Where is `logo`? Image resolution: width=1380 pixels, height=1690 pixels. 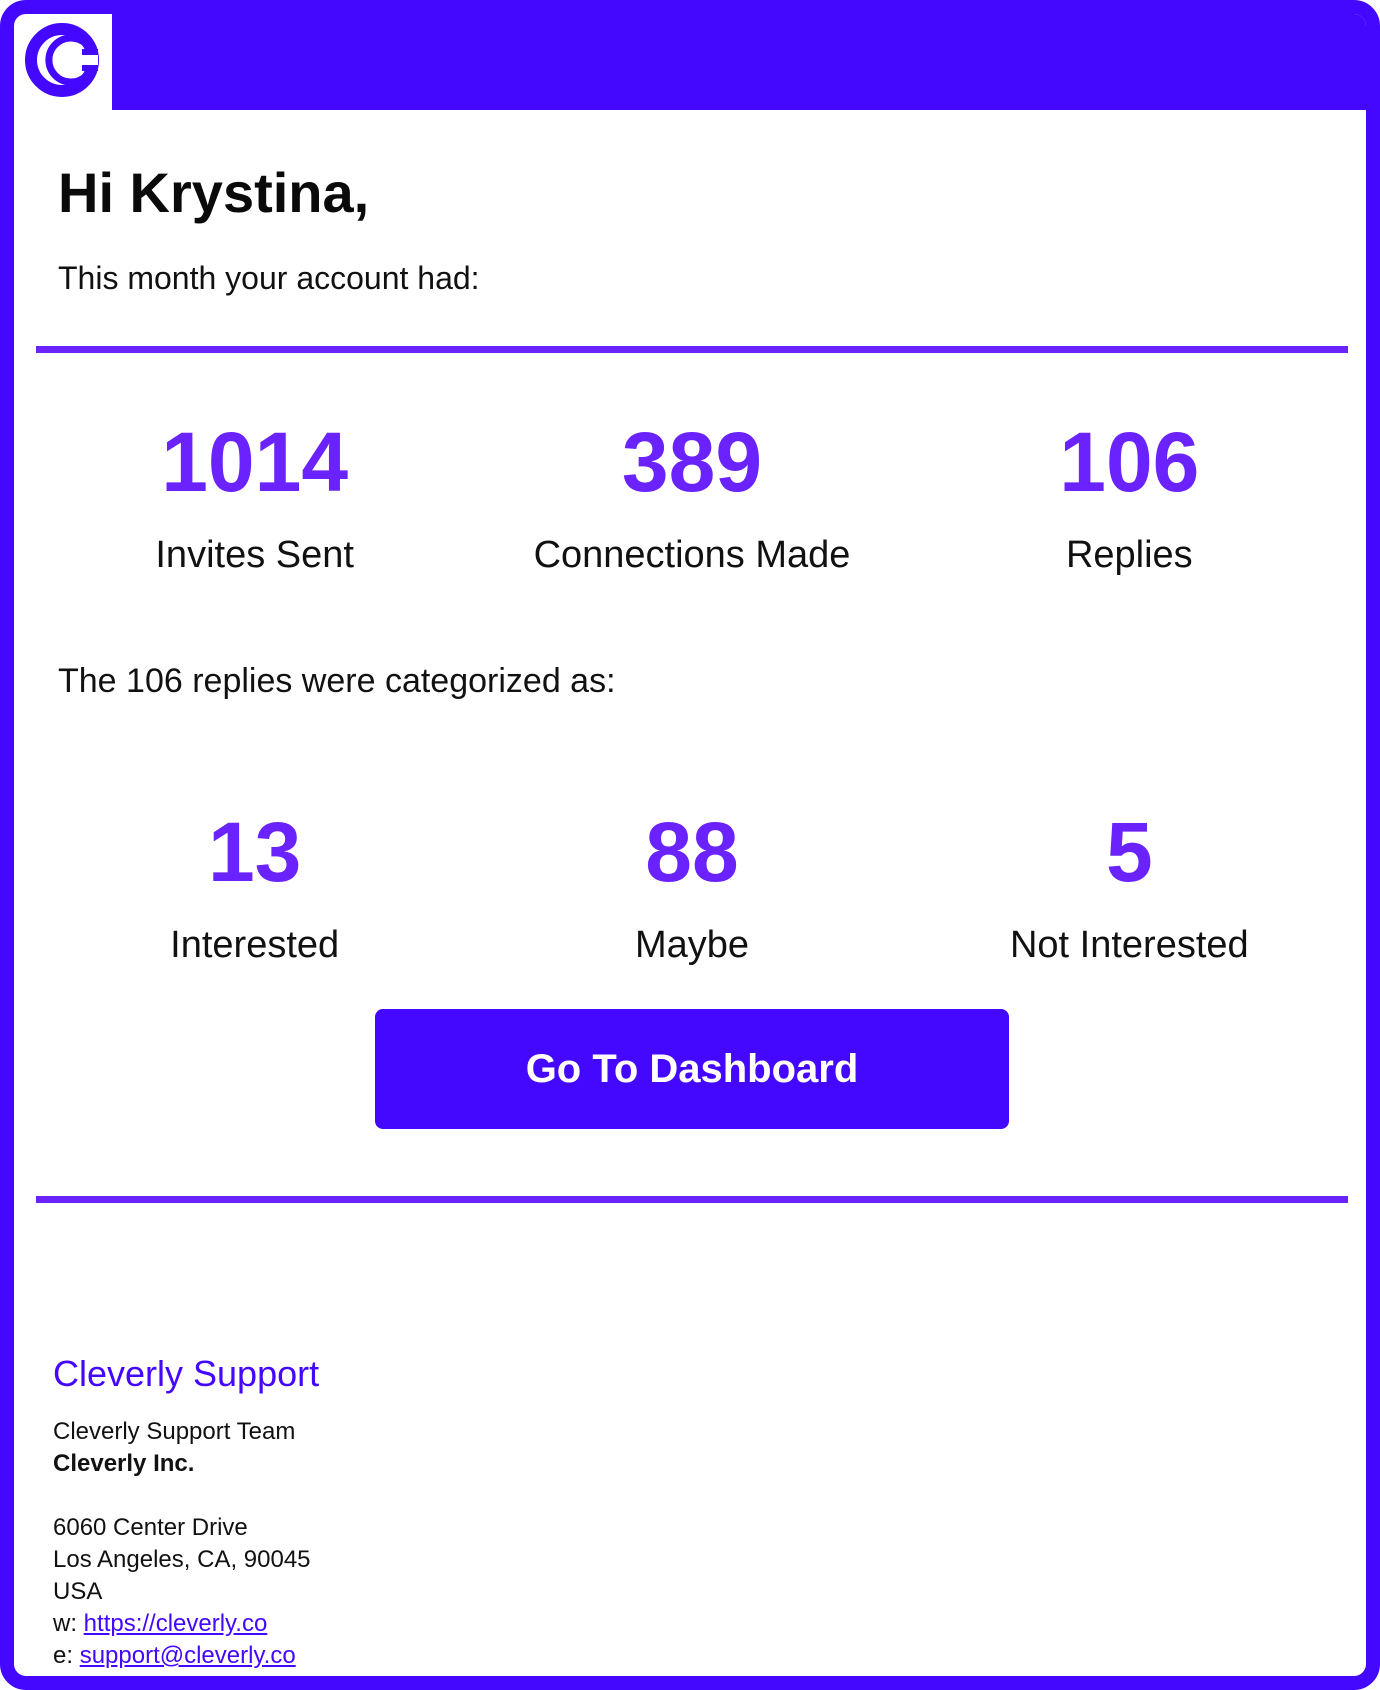
logo is located at coordinates (63, 62).